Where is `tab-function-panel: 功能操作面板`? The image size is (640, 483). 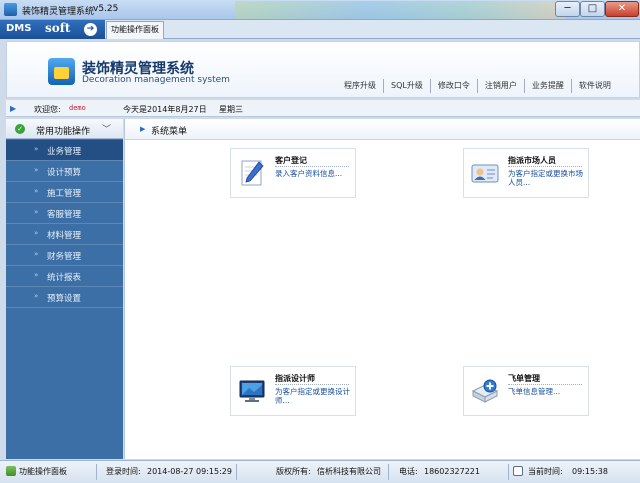
tab-function-panel: 功能操作面板 is located at coordinates (135, 30).